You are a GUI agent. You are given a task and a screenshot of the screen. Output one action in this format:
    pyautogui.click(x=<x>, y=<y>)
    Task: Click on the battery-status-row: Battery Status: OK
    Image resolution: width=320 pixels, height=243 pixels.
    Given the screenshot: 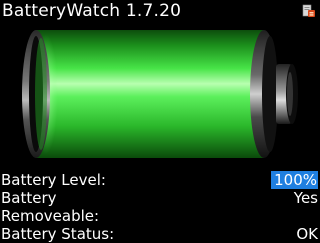 What is the action you would take?
    pyautogui.click(x=160, y=234)
    